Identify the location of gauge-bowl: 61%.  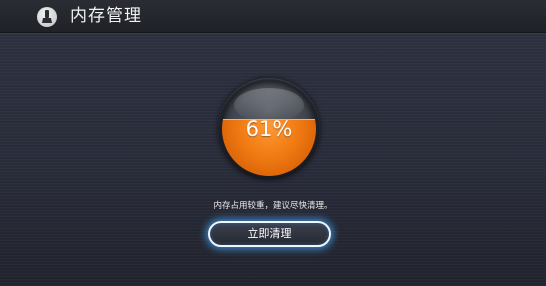
(269, 129).